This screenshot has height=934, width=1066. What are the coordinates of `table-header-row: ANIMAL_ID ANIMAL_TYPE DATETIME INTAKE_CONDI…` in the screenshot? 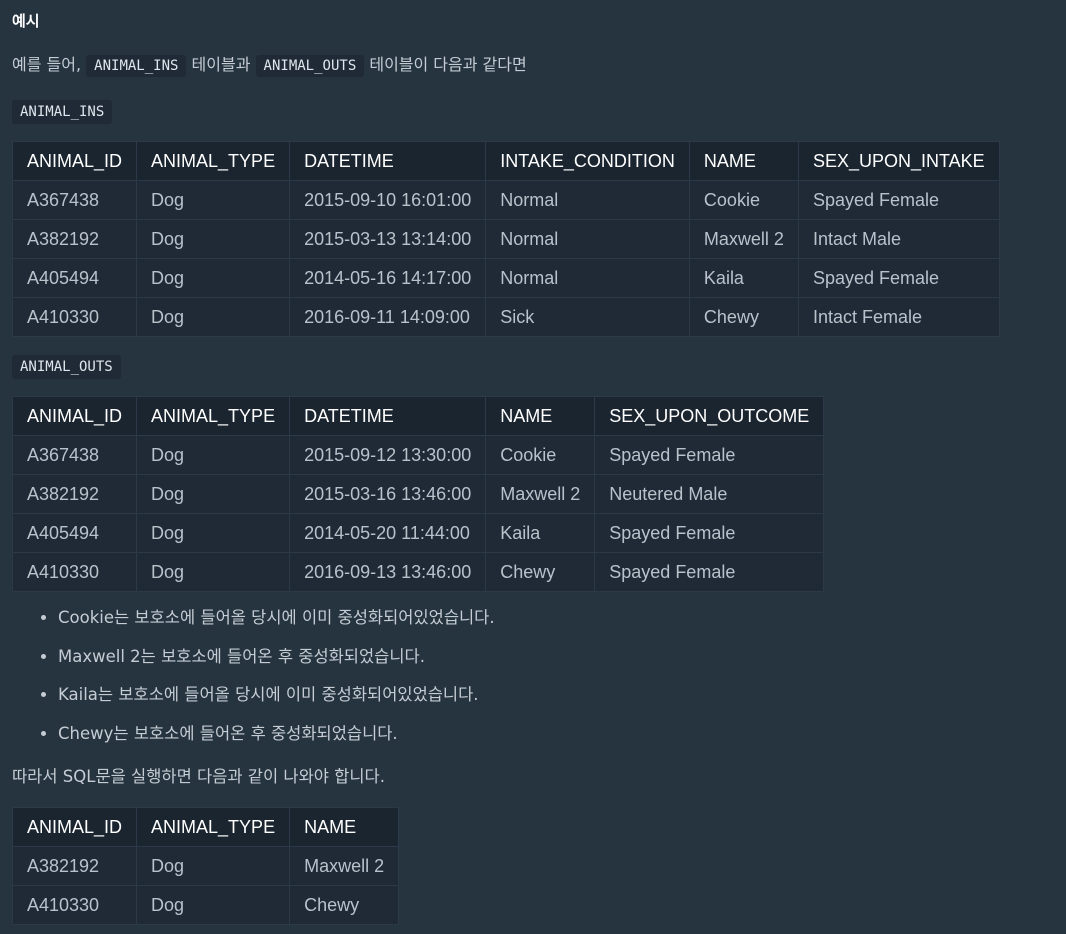 It's located at (505, 161).